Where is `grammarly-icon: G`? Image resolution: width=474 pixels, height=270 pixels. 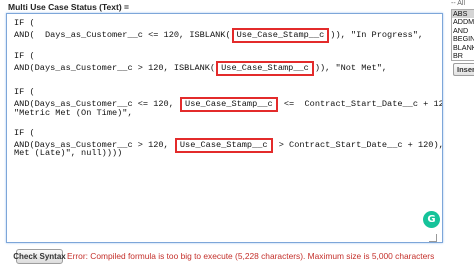 grammarly-icon: G is located at coordinates (431, 219).